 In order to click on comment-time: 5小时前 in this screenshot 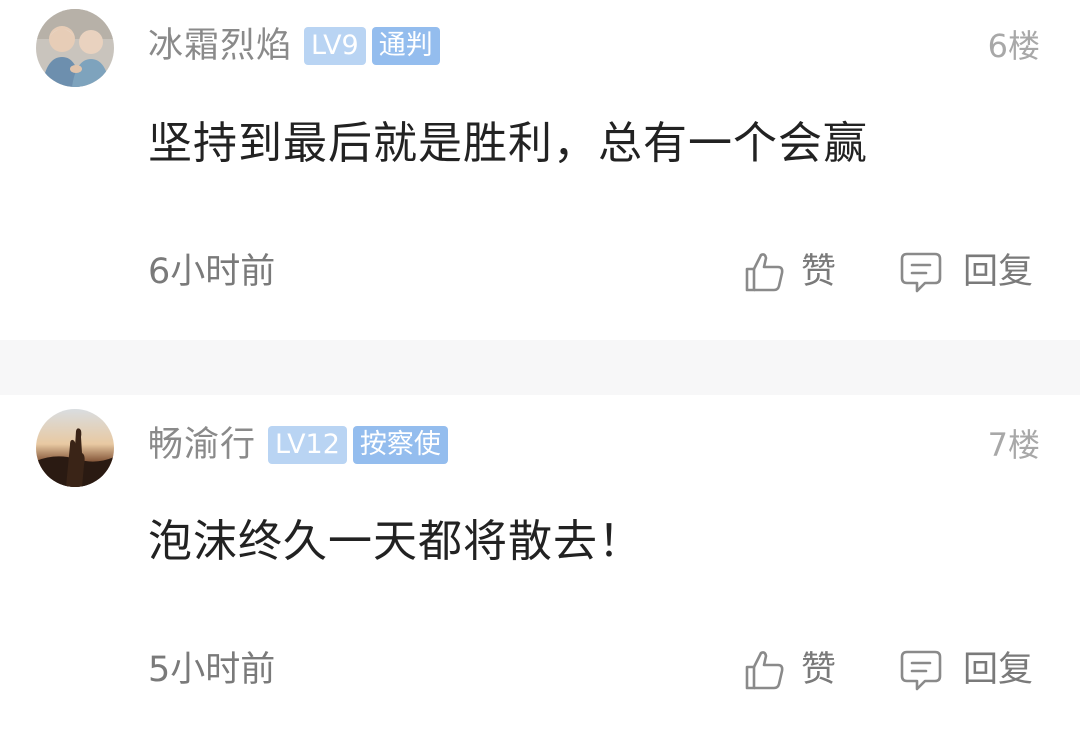, I will do `click(212, 670)`.